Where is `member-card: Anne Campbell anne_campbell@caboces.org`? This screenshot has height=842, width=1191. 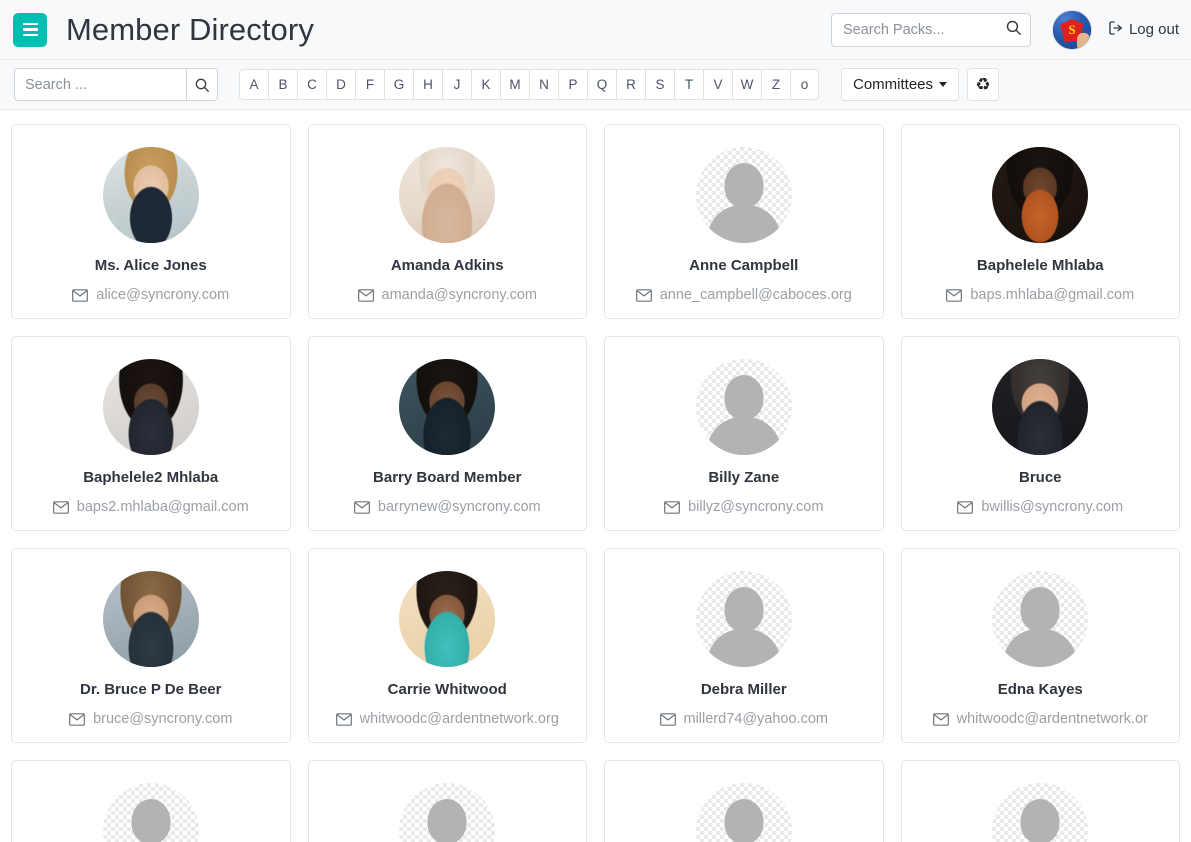 member-card: Anne Campbell anne_campbell@caboces.org is located at coordinates (744, 221).